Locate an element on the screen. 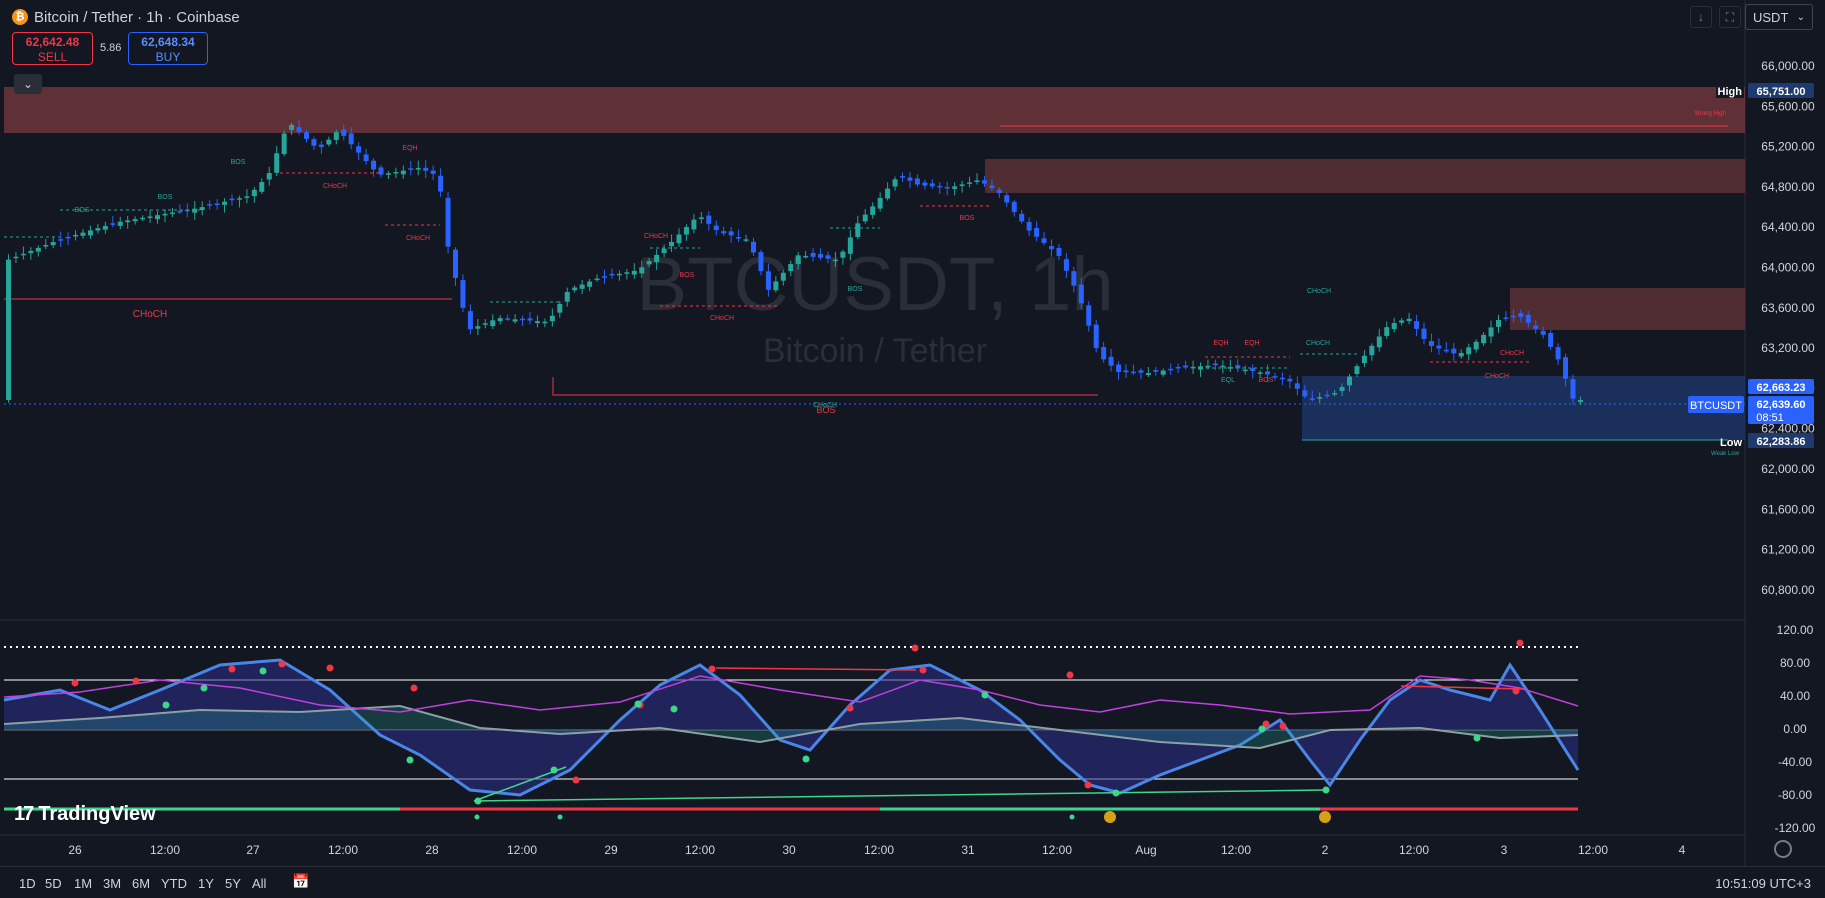 Image resolution: width=1825 pixels, height=898 pixels. fullscreen-button: ⛶ is located at coordinates (1730, 17).